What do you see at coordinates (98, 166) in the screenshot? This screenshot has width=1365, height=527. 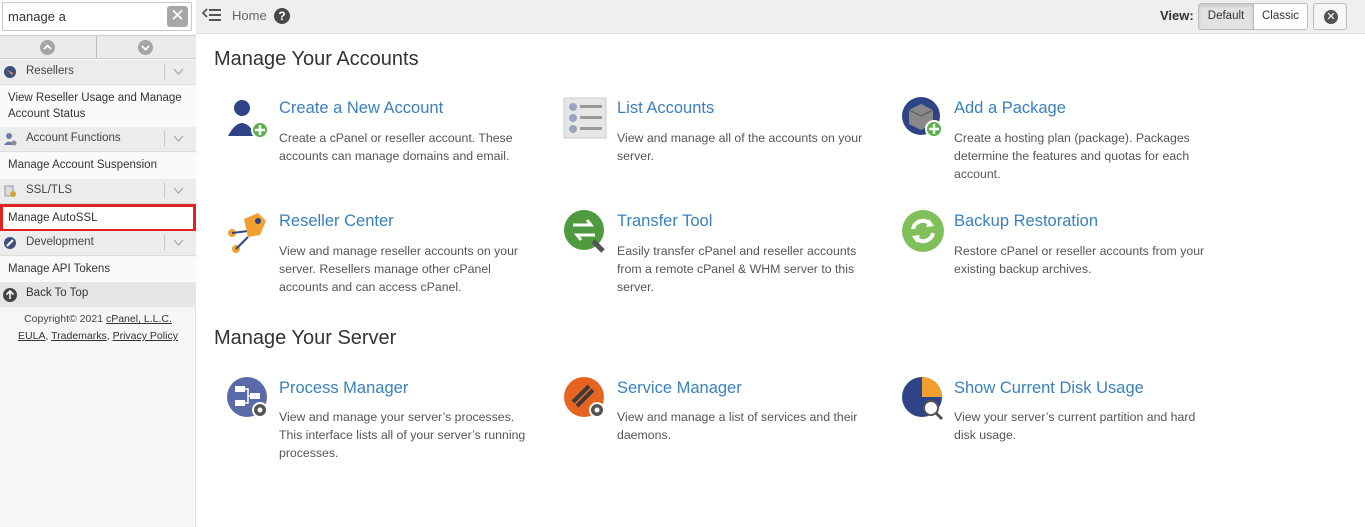 I see `sidebar-item-account-suspension: Manage Account Suspension` at bounding box center [98, 166].